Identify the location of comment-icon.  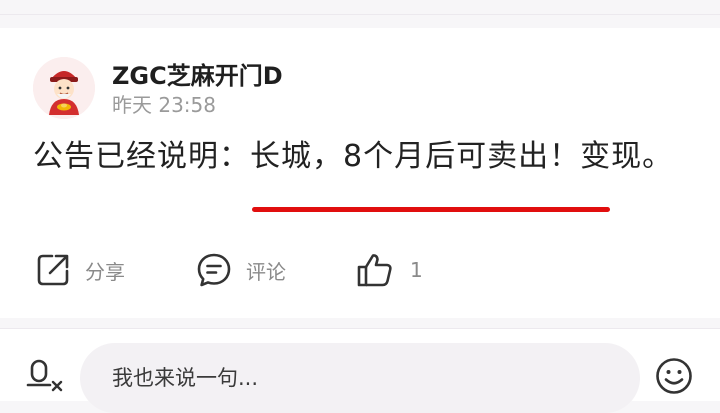
(214, 270).